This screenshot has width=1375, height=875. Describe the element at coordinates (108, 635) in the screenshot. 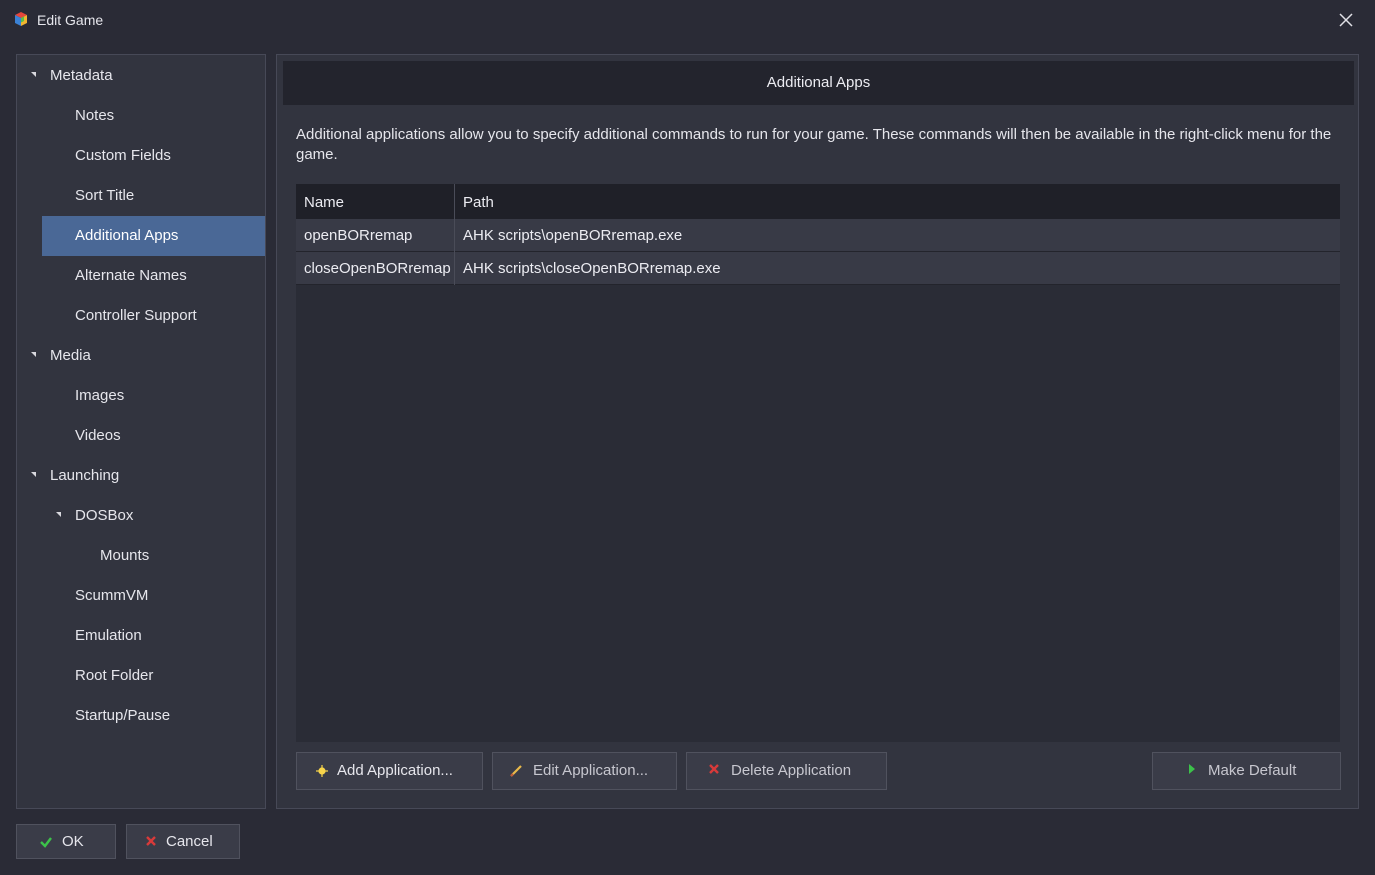

I see `sidebar-item-label: Emulation` at that location.